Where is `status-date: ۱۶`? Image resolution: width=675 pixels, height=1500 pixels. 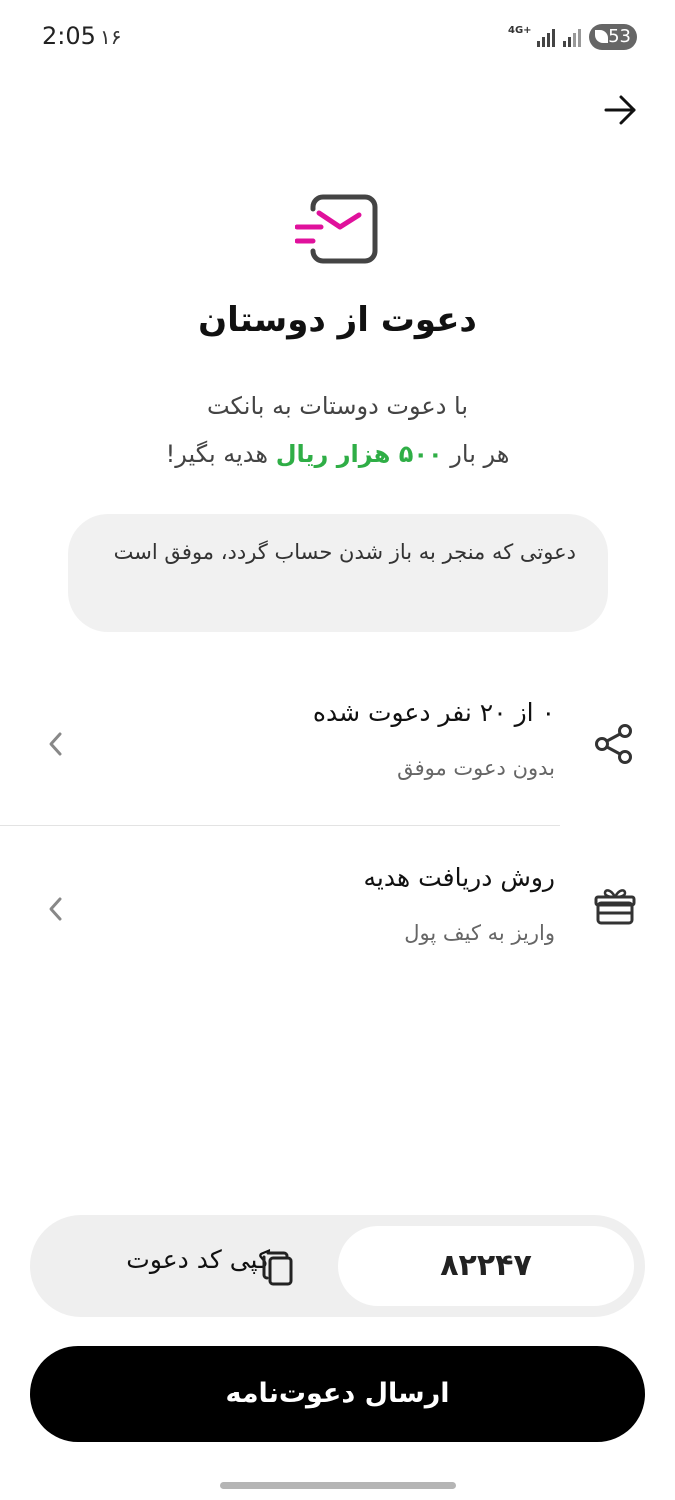 status-date: ۱۶ is located at coordinates (111, 37).